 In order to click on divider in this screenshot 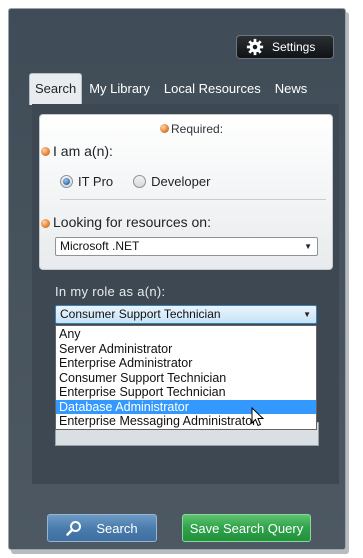, I will do `click(193, 199)`.